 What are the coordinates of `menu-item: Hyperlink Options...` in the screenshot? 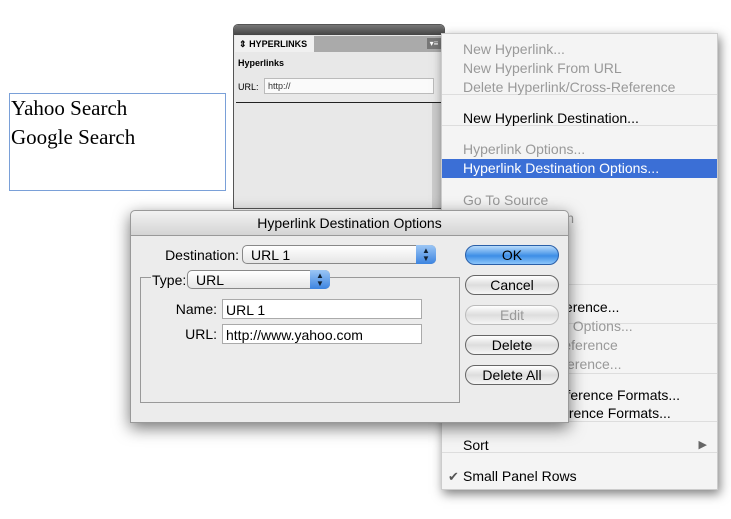 It's located at (579, 149).